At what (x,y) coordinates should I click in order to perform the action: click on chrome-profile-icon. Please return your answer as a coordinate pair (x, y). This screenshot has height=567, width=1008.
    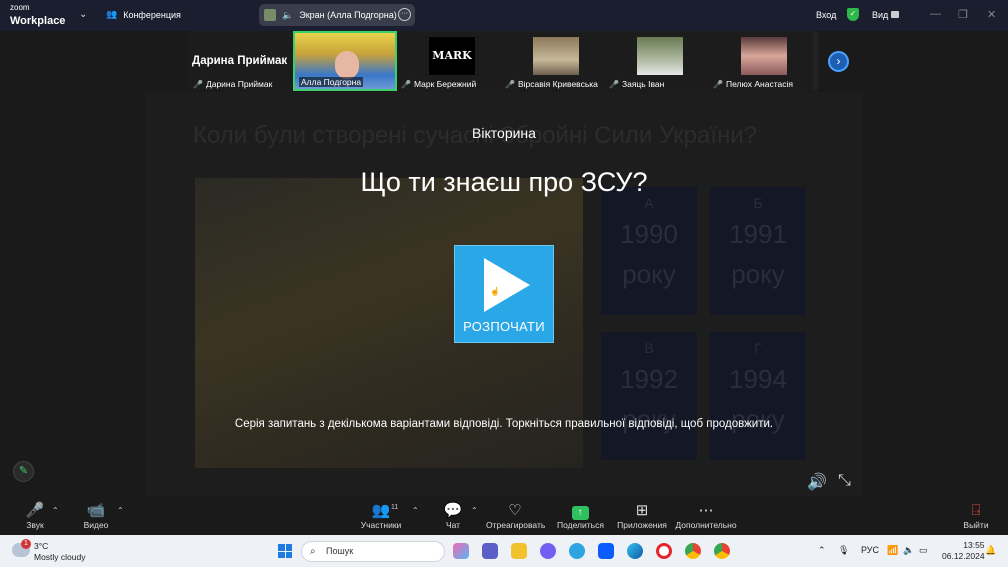
    Looking at the image, I should click on (722, 551).